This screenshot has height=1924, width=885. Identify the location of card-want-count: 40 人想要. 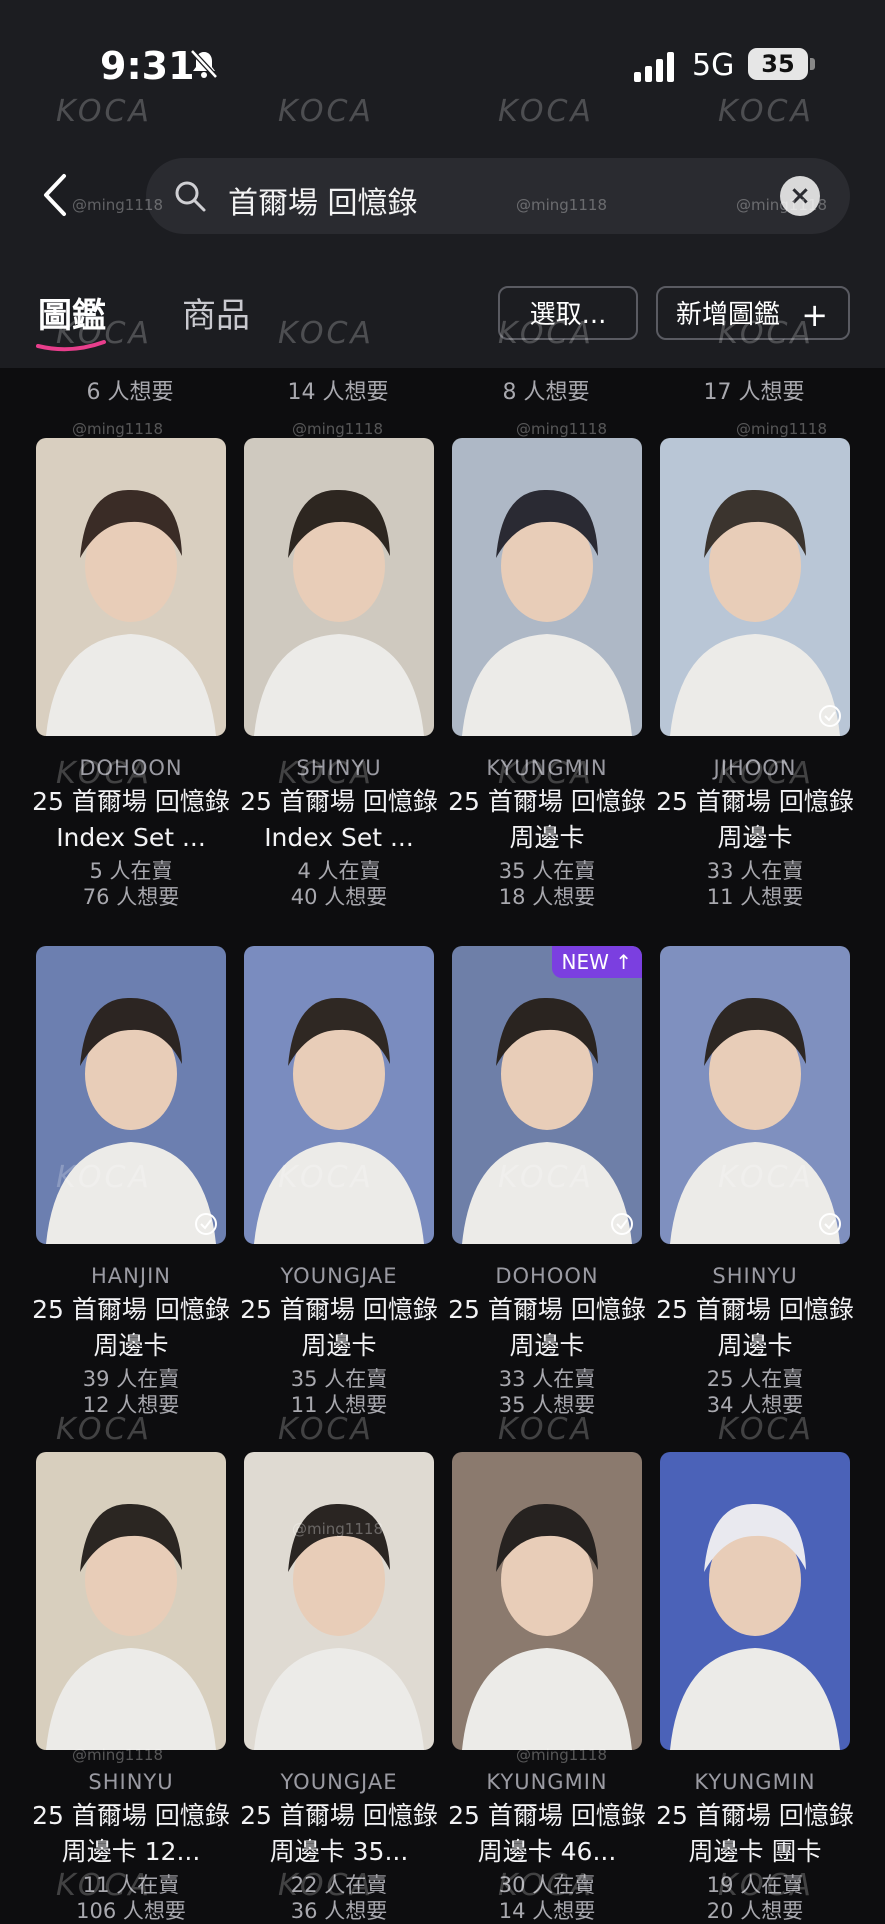
(339, 897).